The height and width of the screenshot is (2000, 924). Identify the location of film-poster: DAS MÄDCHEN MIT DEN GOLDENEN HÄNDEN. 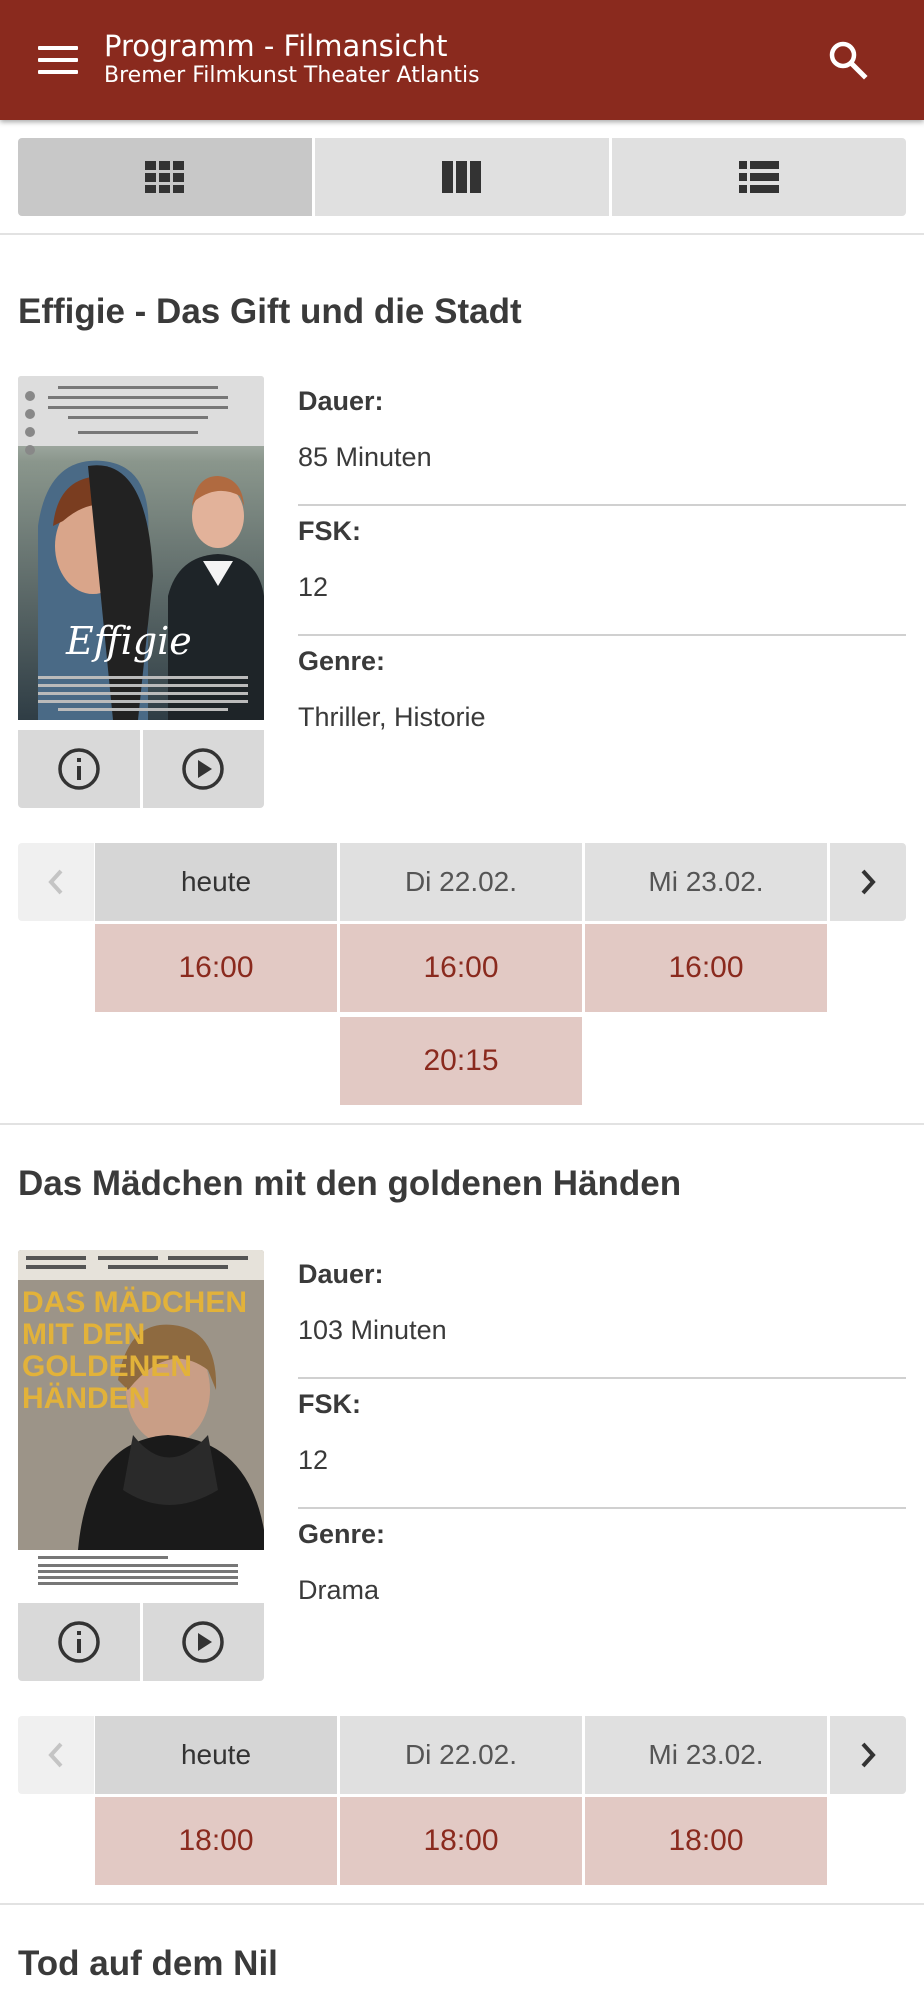
(141, 1422).